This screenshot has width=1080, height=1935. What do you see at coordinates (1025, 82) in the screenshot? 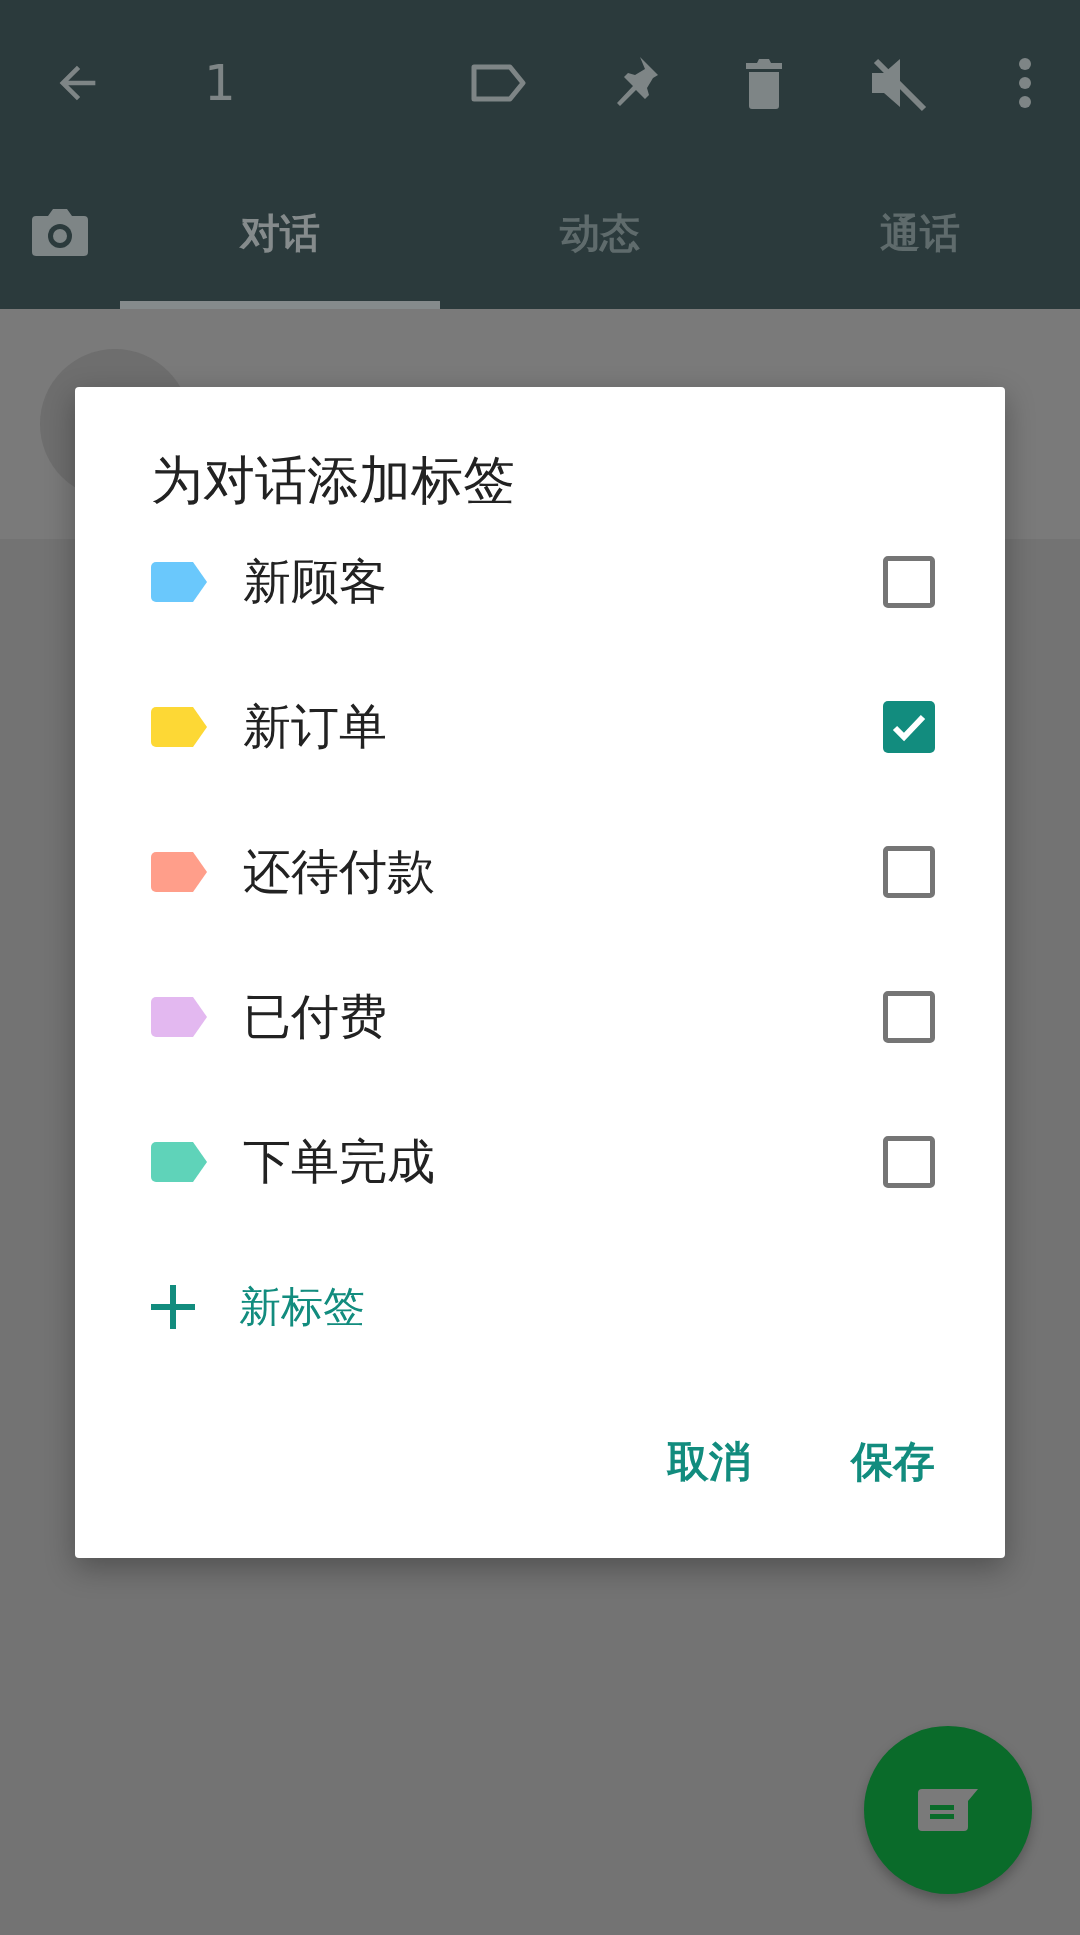
I see `more-menu-icon` at bounding box center [1025, 82].